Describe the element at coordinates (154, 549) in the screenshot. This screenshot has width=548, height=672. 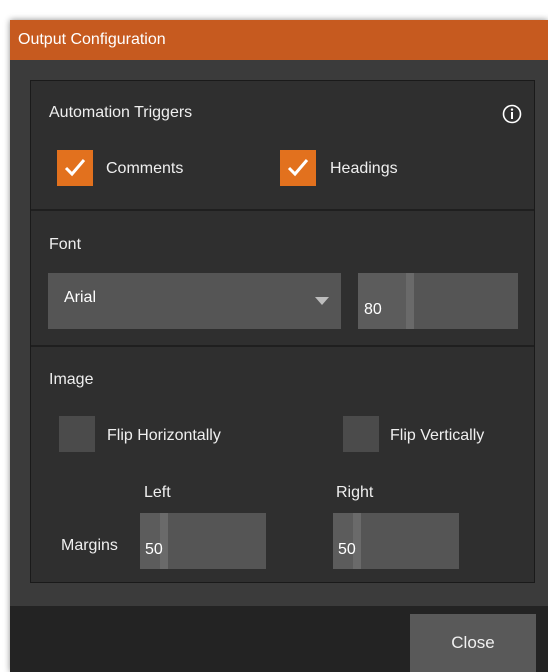
I see `left-margin-value: 50` at that location.